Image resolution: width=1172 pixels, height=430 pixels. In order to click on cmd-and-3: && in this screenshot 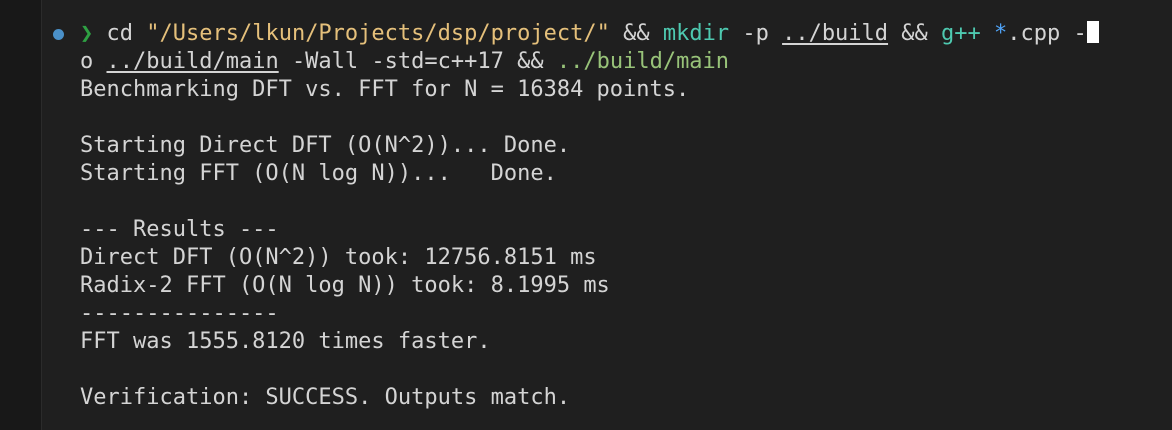, I will do `click(530, 61)`.